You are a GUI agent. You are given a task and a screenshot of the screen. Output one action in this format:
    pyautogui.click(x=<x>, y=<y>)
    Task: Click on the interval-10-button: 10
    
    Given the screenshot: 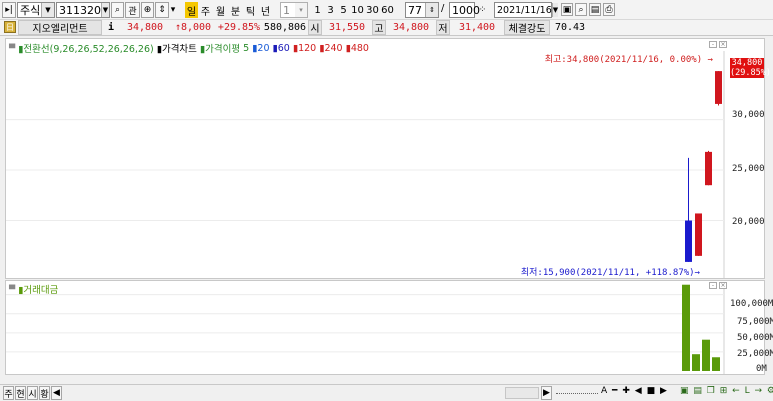 What is the action you would take?
    pyautogui.click(x=357, y=10)
    